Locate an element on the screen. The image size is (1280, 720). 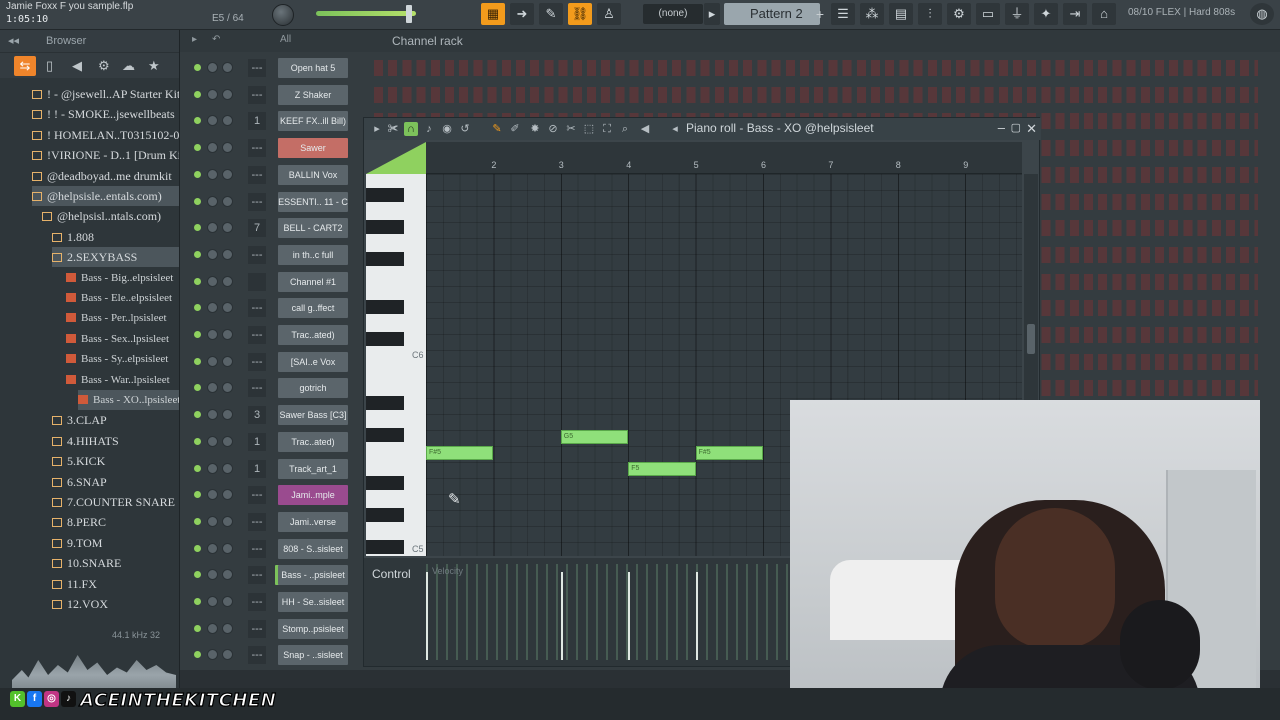
cloud-icon: ☁ is located at coordinates (128, 66).